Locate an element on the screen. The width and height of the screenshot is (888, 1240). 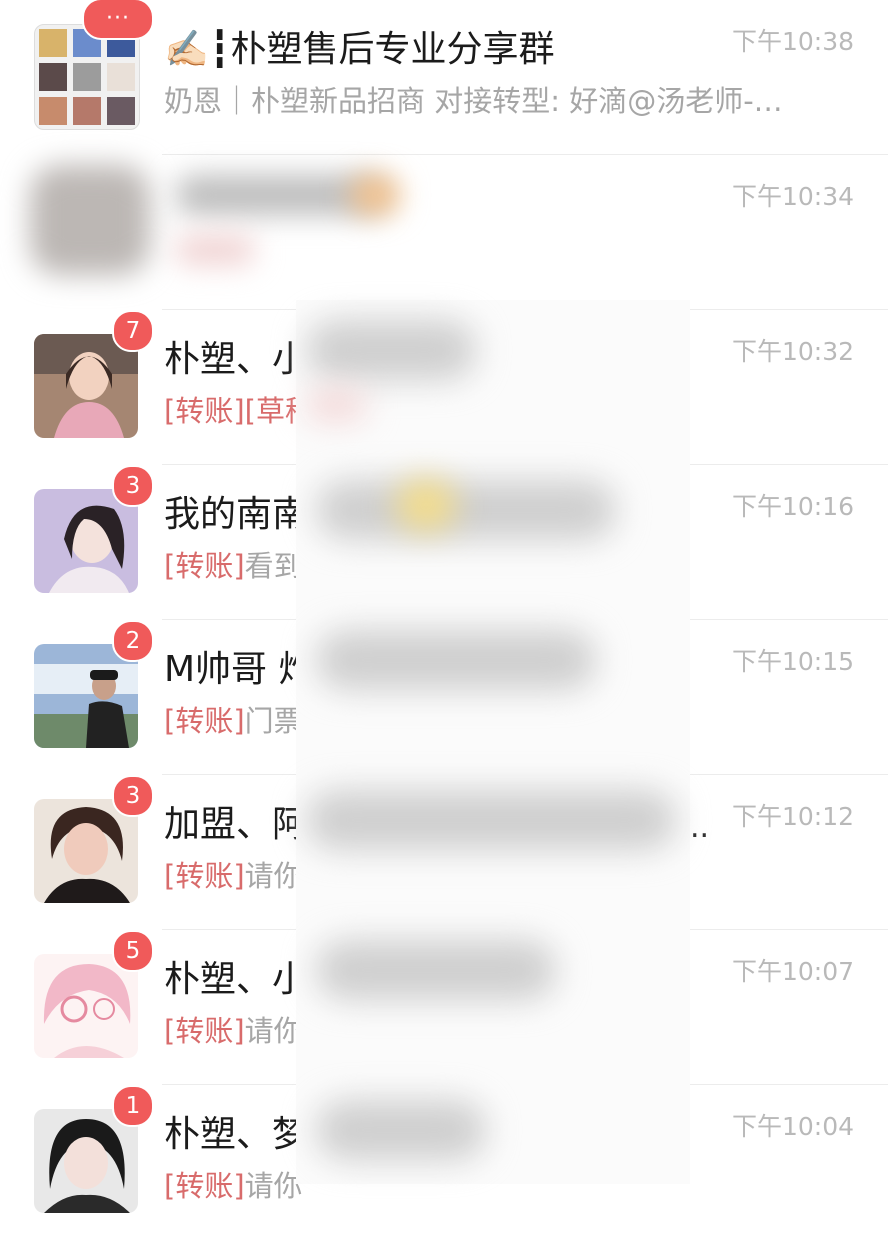
chat-preview: 看到 is located at coordinates (273, 566).